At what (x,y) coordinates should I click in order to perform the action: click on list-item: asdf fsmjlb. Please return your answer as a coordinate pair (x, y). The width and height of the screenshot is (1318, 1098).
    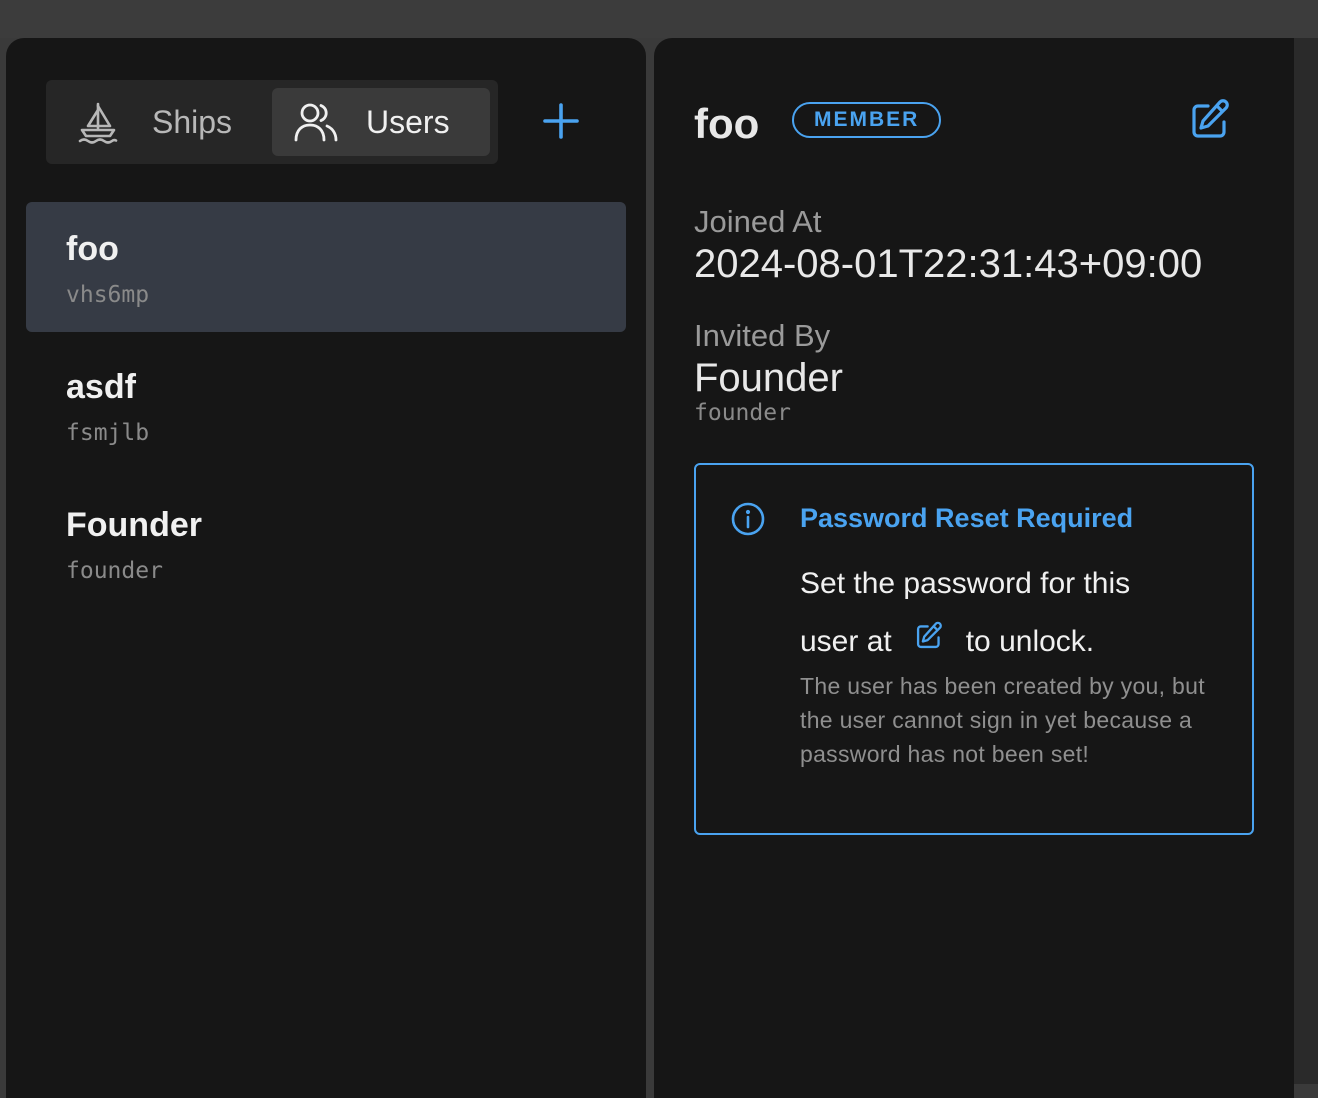
    Looking at the image, I should click on (326, 405).